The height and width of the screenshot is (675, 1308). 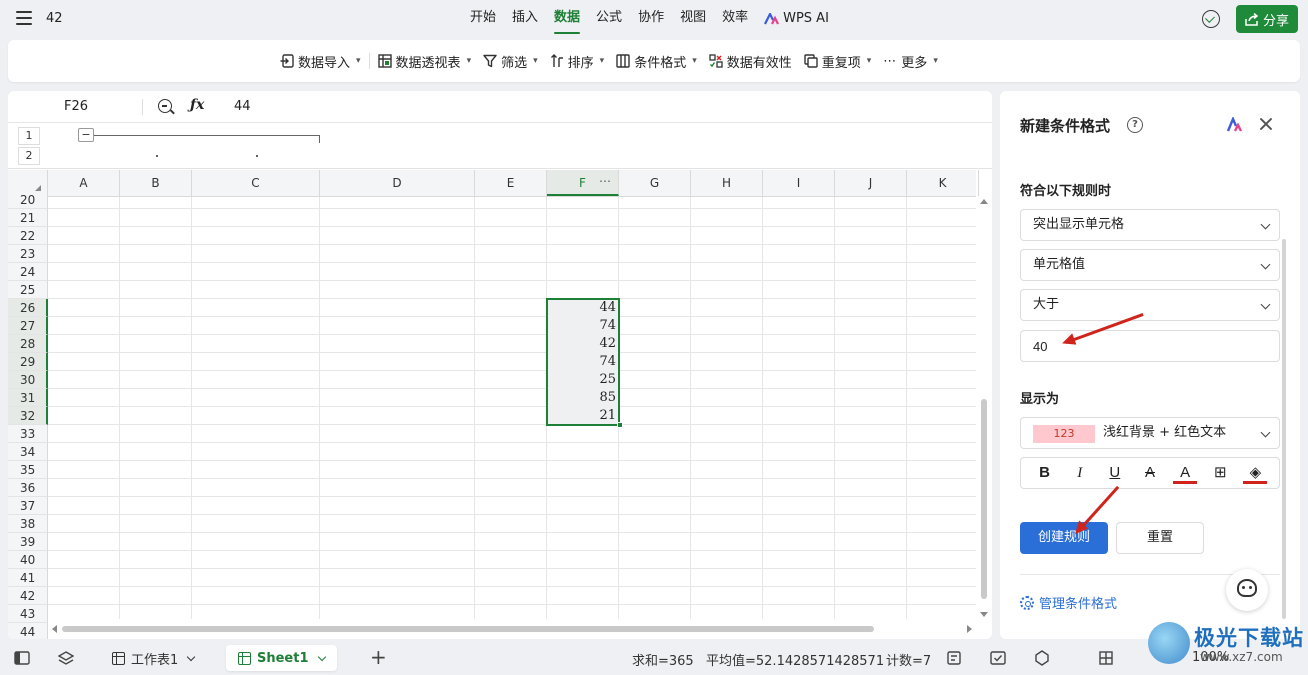 I want to click on wps-ai-icon, so click(x=1234, y=125).